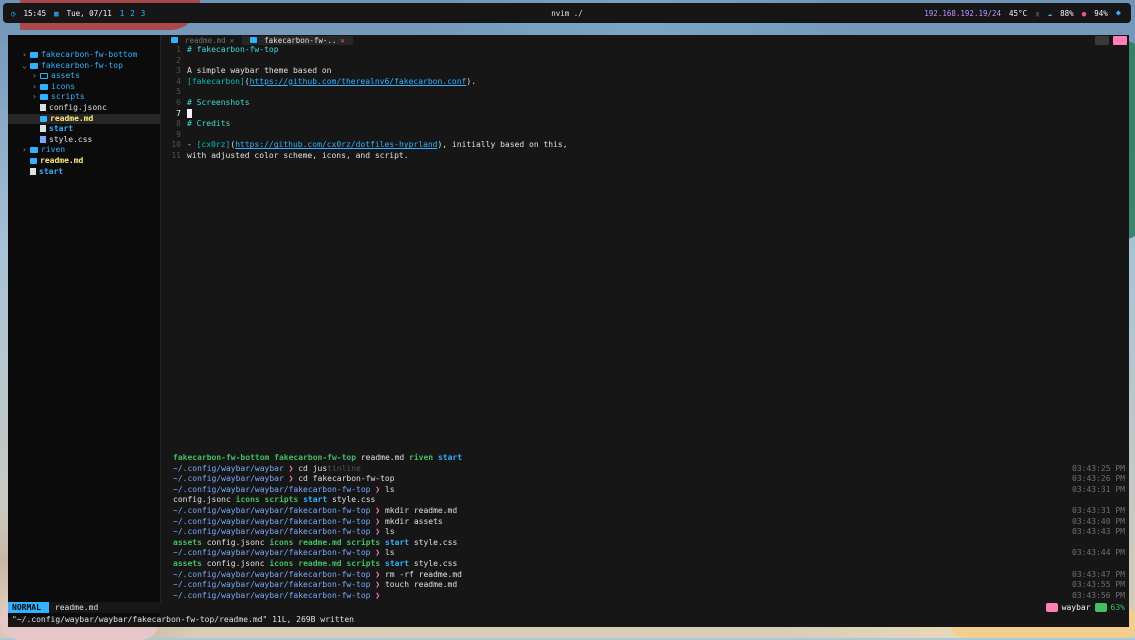  I want to click on tree-item: style.css, so click(84, 140).